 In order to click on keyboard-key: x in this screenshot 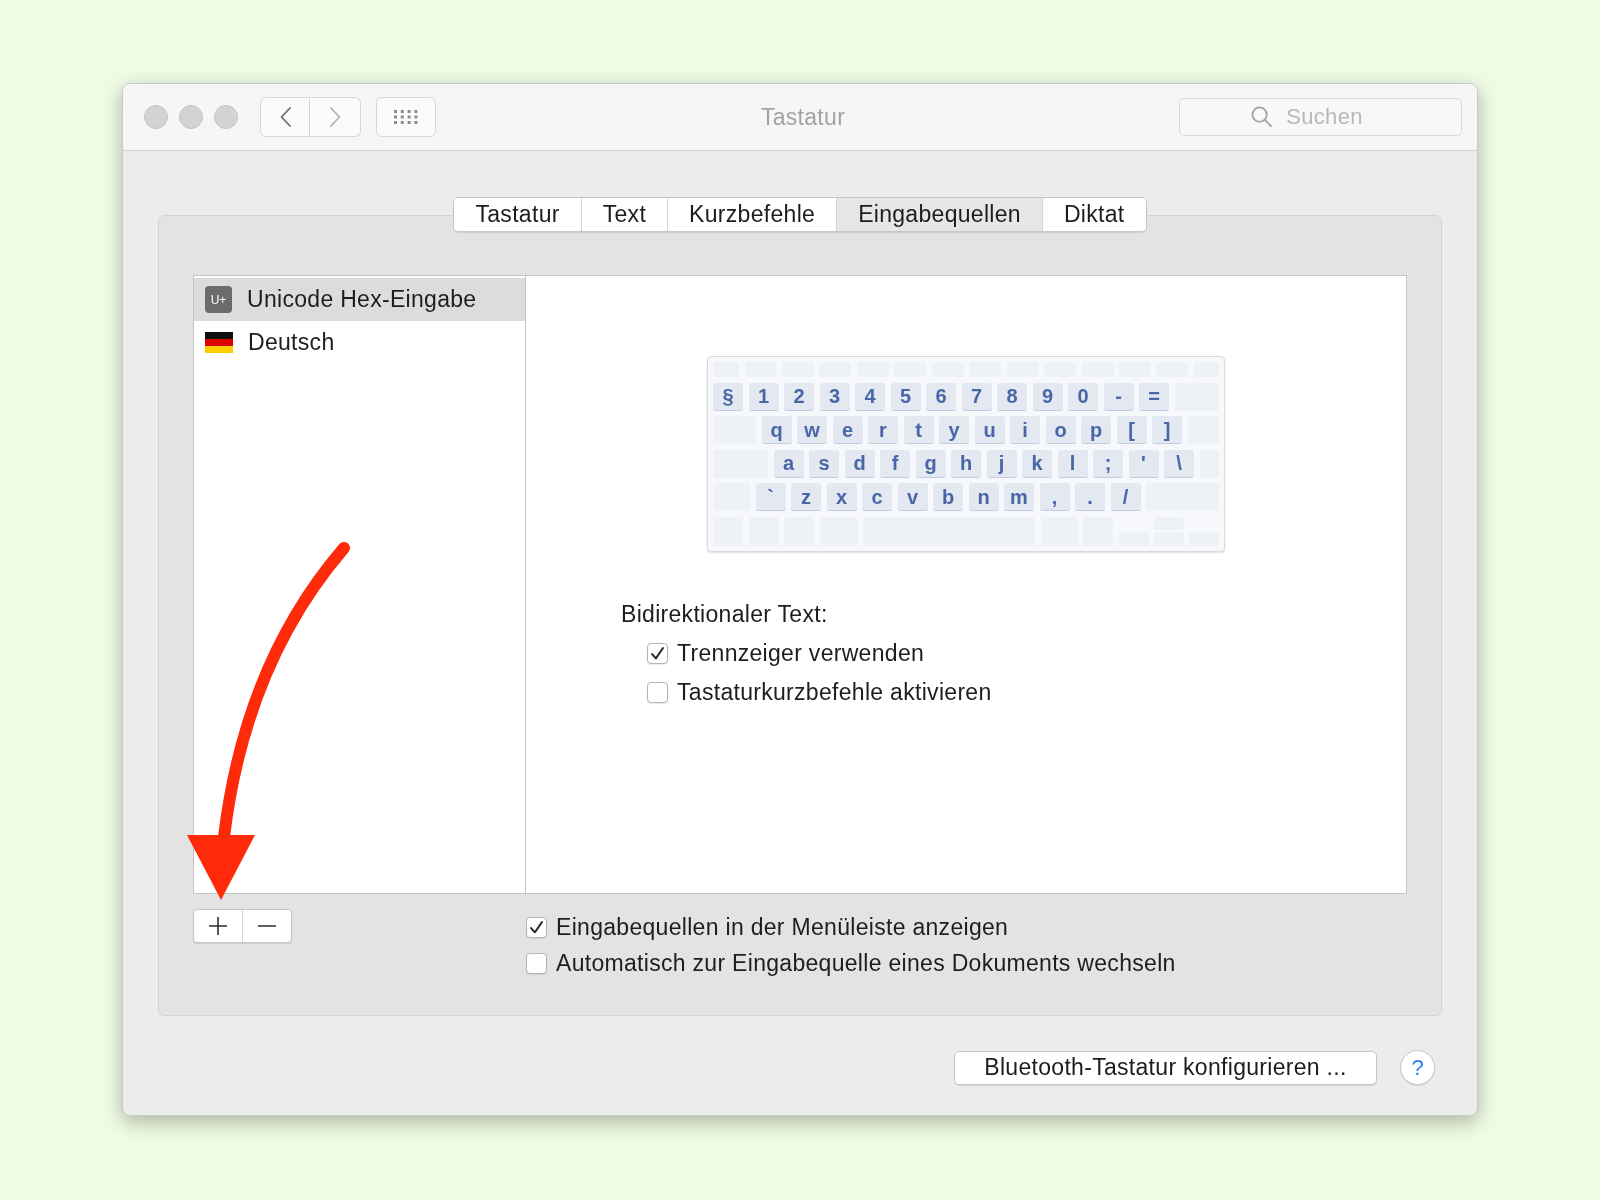, I will do `click(841, 497)`.